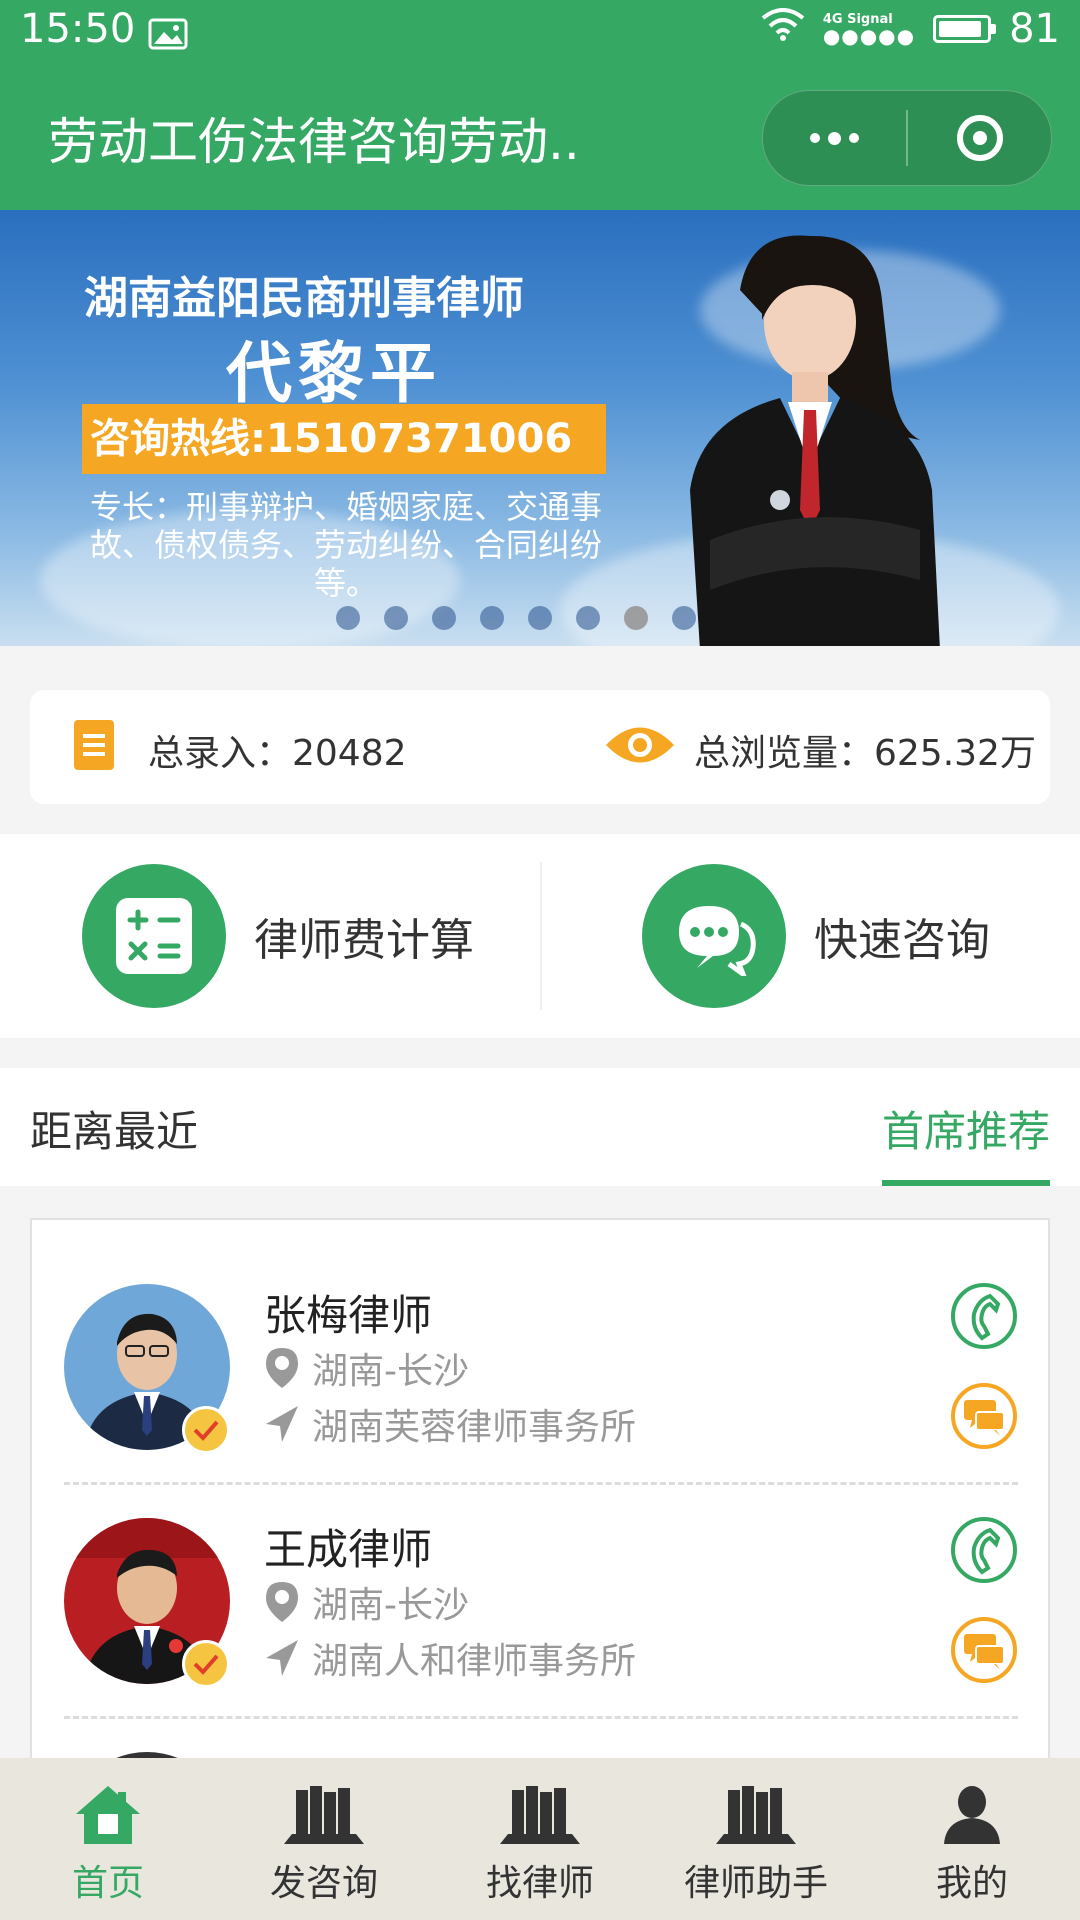 Image resolution: width=1080 pixels, height=1920 pixels. What do you see at coordinates (540, 936) in the screenshot?
I see `quick-actions: 律师费计算 快速咨询` at bounding box center [540, 936].